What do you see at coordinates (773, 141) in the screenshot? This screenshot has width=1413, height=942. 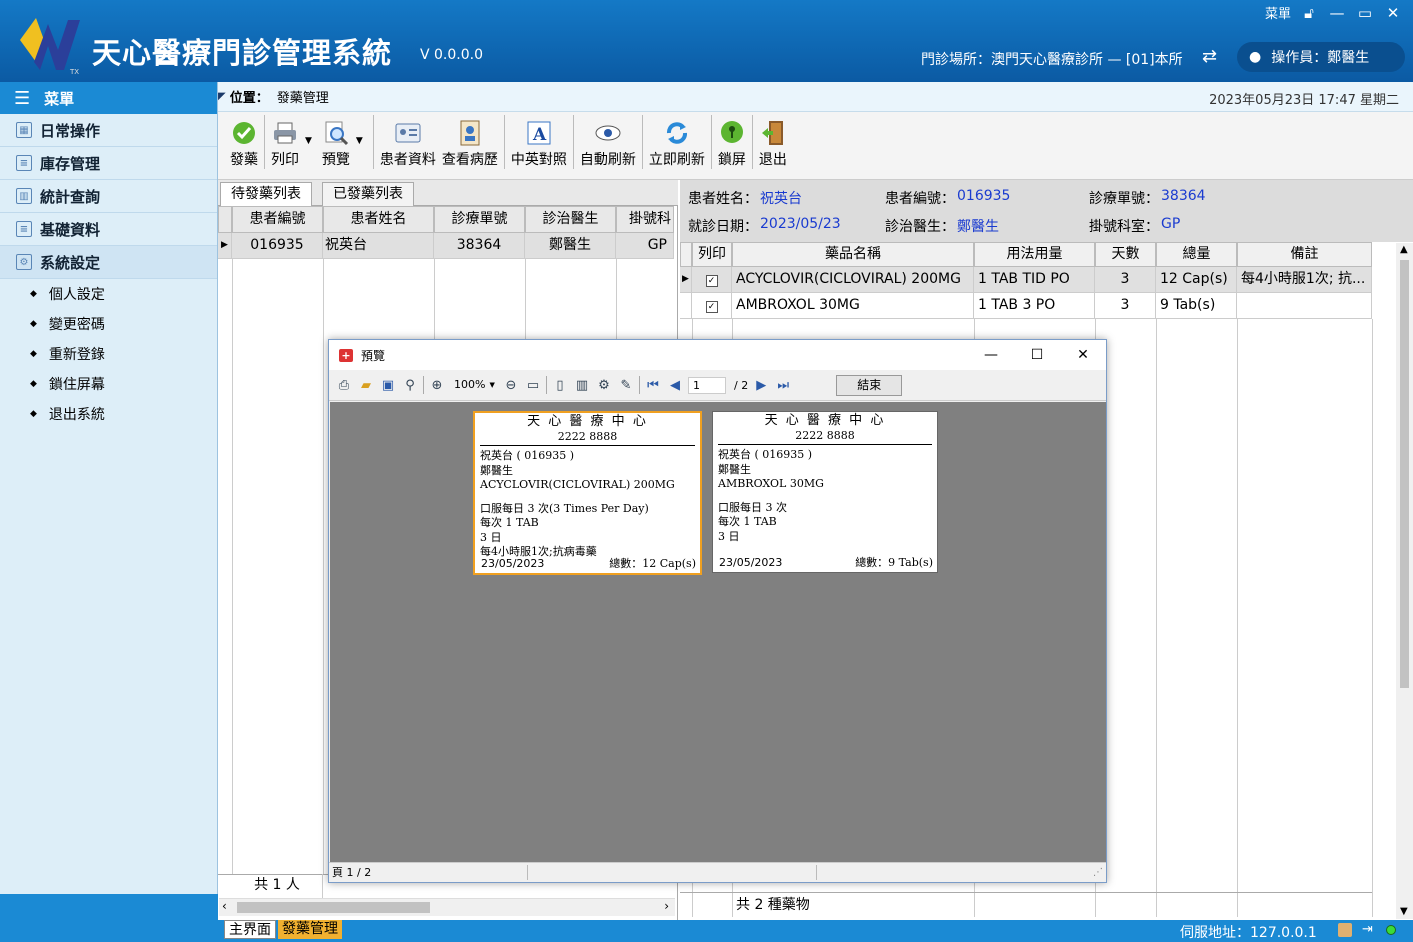 I see `exit-button: 退出` at bounding box center [773, 141].